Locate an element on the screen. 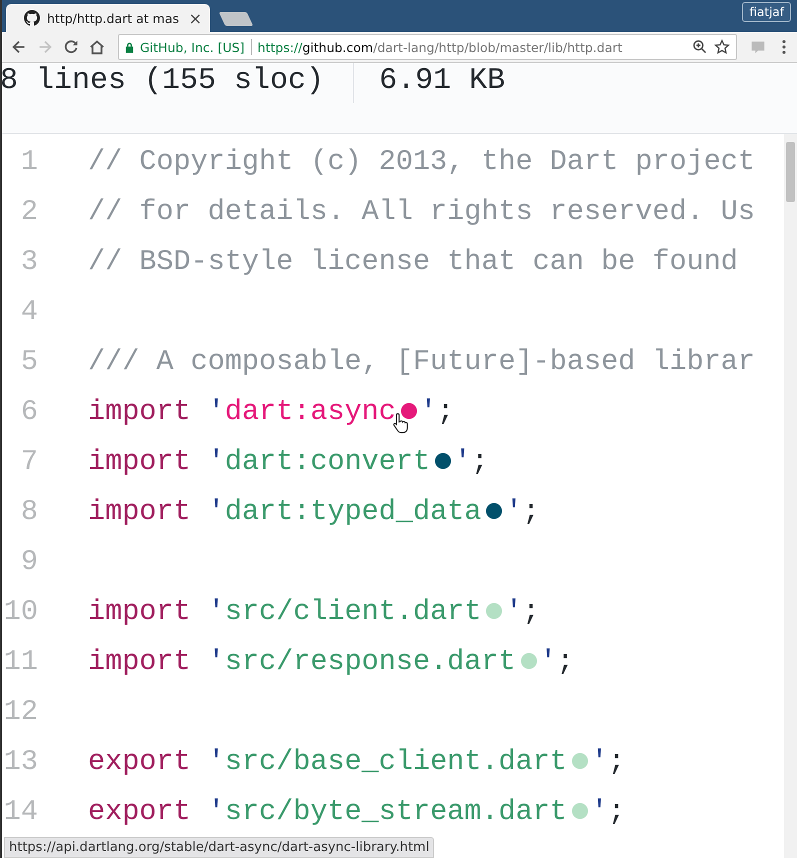 The image size is (797, 858). code-link: dart:async is located at coordinates (310, 411).